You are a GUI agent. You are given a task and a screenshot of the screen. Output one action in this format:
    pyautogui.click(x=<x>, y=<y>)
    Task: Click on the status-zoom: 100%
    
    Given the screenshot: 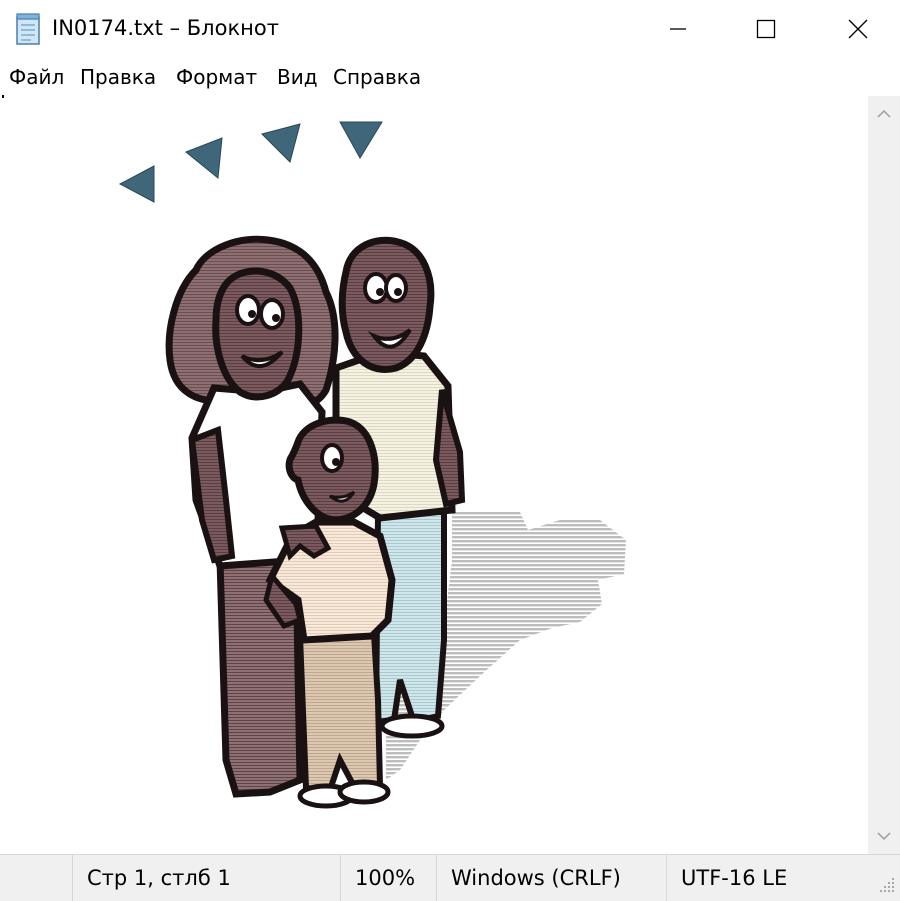 What is the action you would take?
    pyautogui.click(x=388, y=878)
    